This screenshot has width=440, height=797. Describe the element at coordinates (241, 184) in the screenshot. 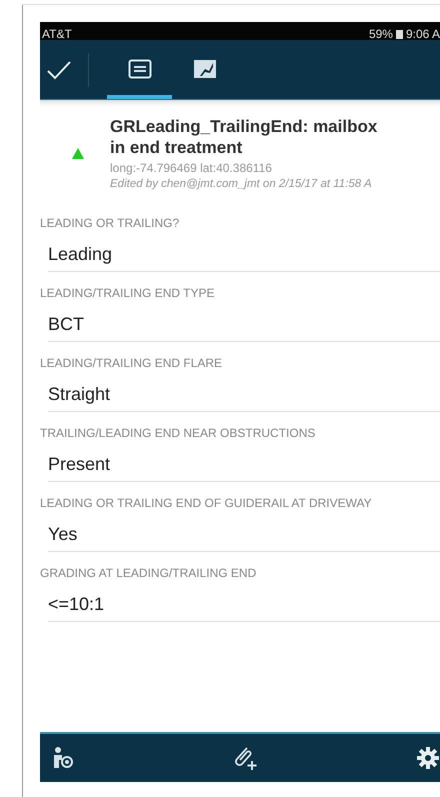

I see `edited-info: Edited by chen@jmt.com_jmt on 2/15/17 at 11:58 A` at that location.